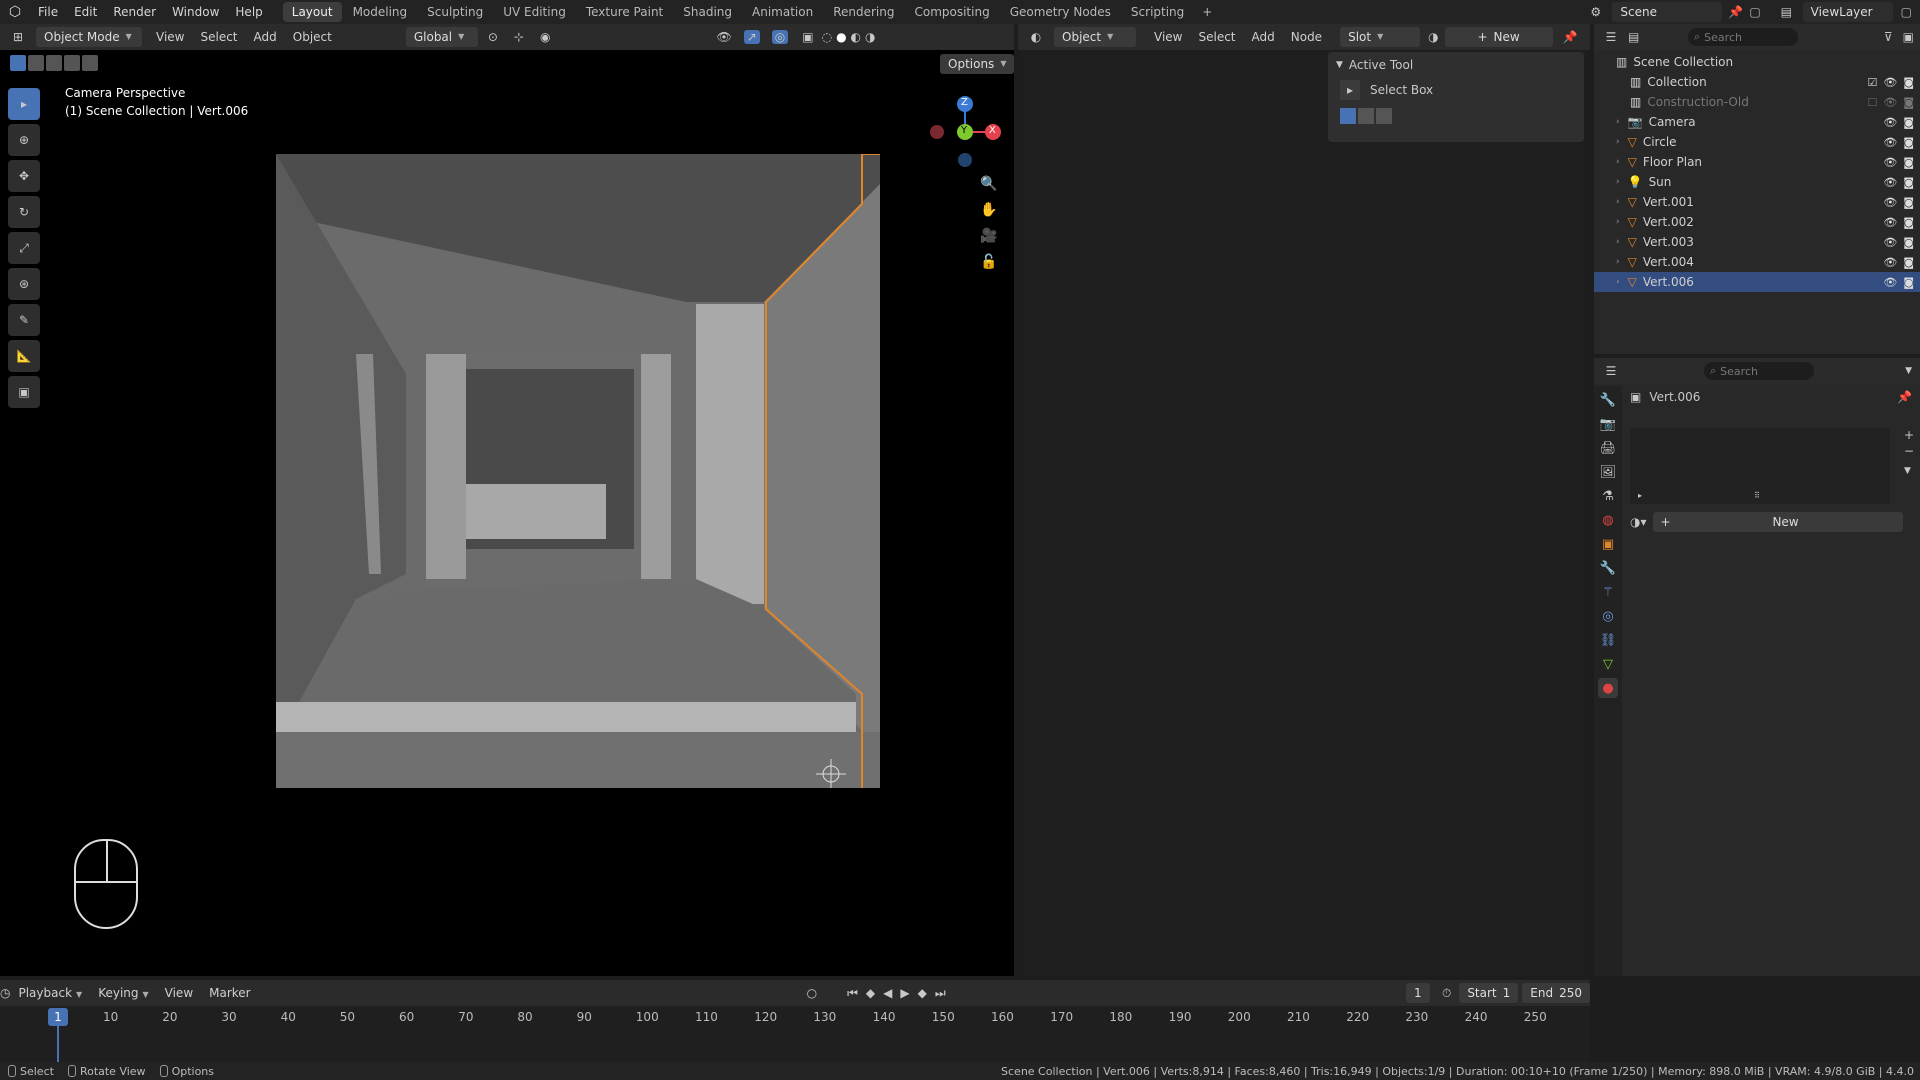 The width and height of the screenshot is (1920, 1080). What do you see at coordinates (977, 64) in the screenshot?
I see `options-dropdown: Options ▼` at bounding box center [977, 64].